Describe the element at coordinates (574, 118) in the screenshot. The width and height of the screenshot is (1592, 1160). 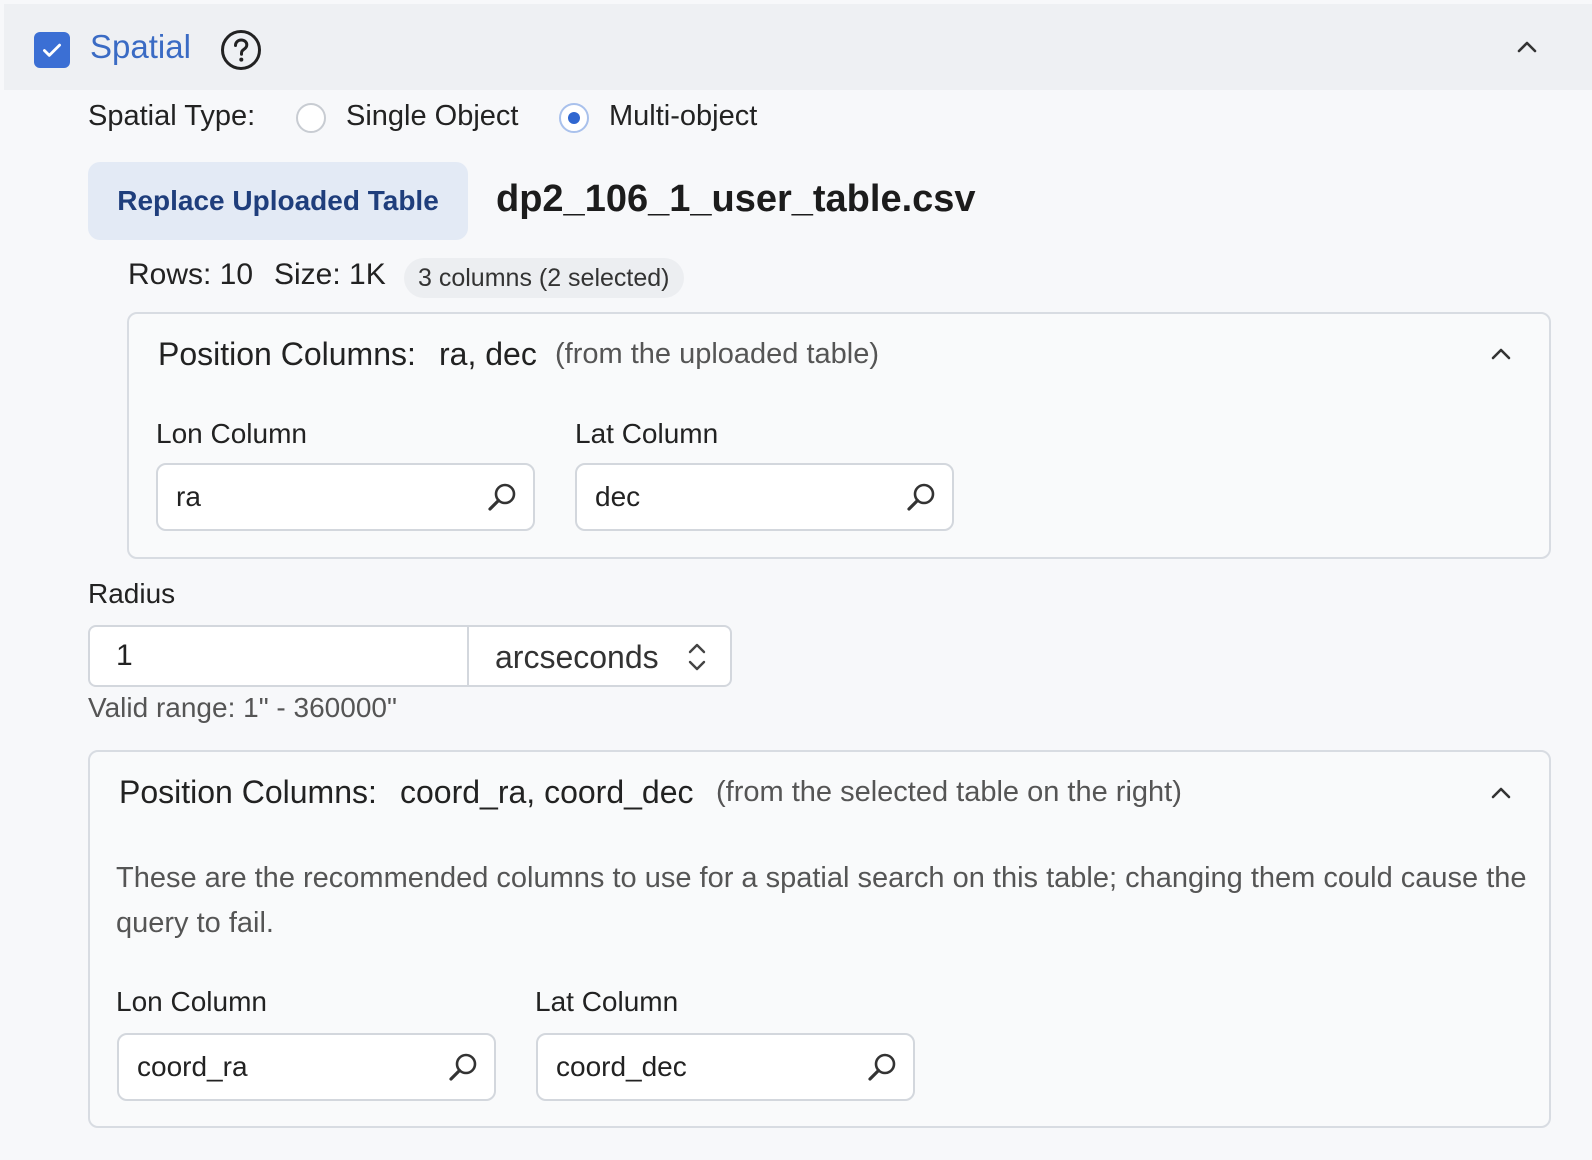
I see `multi-object-radio` at that location.